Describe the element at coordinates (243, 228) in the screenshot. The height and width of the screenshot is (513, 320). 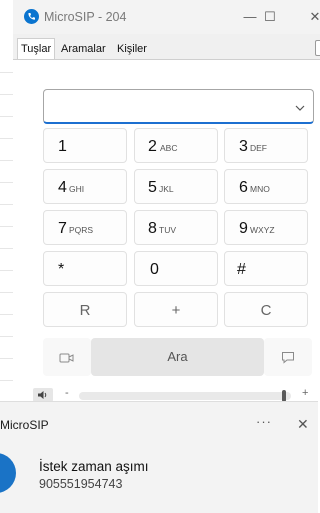
I see `key-digit: 9` at that location.